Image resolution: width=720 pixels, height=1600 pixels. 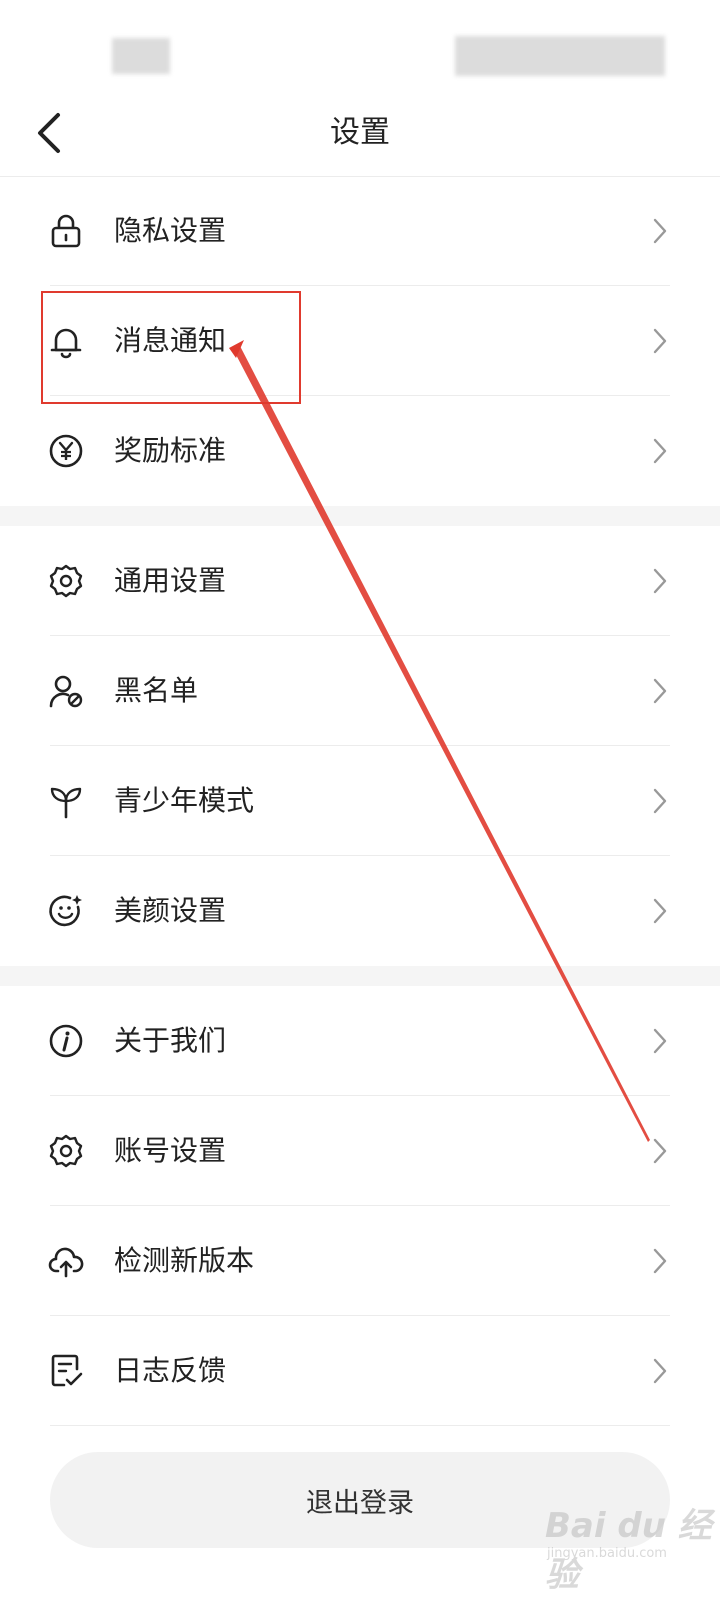 I want to click on logout-button: 退出登录, so click(x=360, y=1500).